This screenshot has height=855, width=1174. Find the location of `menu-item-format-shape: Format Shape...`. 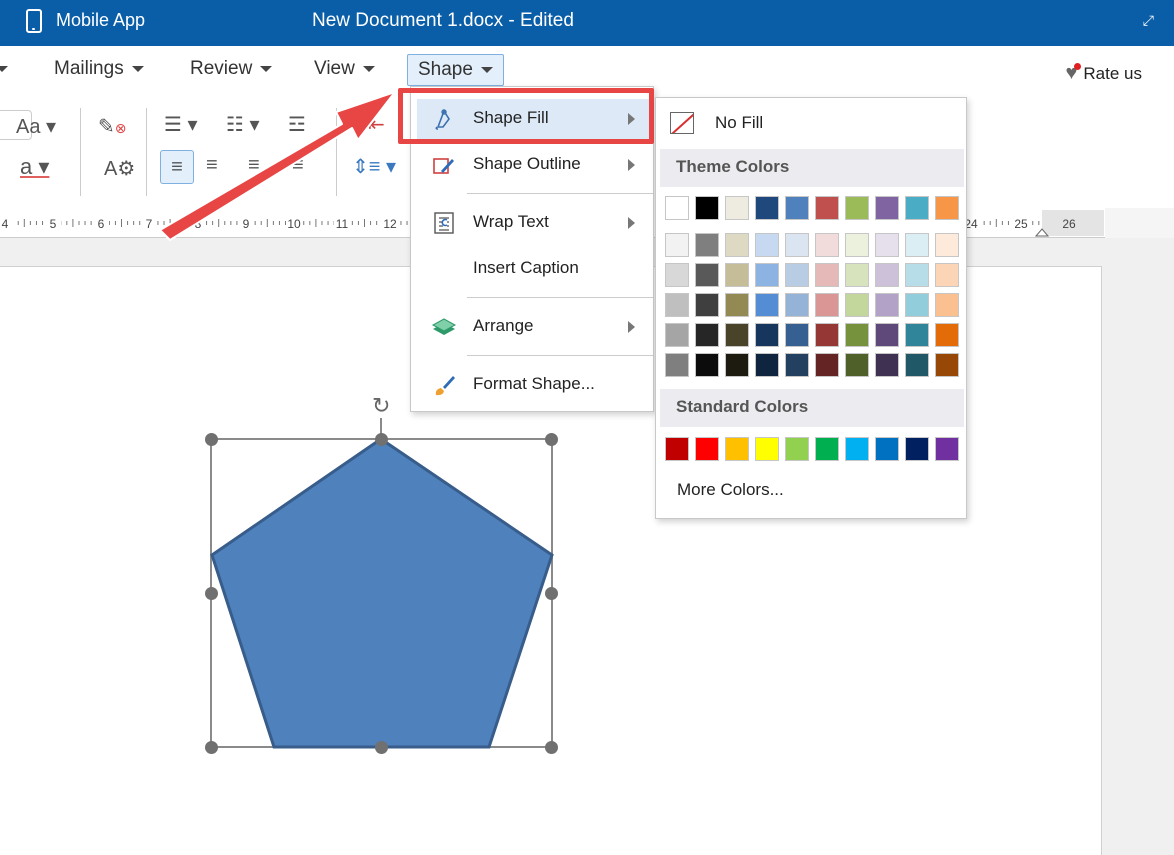

menu-item-format-shape: Format Shape... is located at coordinates (533, 385).